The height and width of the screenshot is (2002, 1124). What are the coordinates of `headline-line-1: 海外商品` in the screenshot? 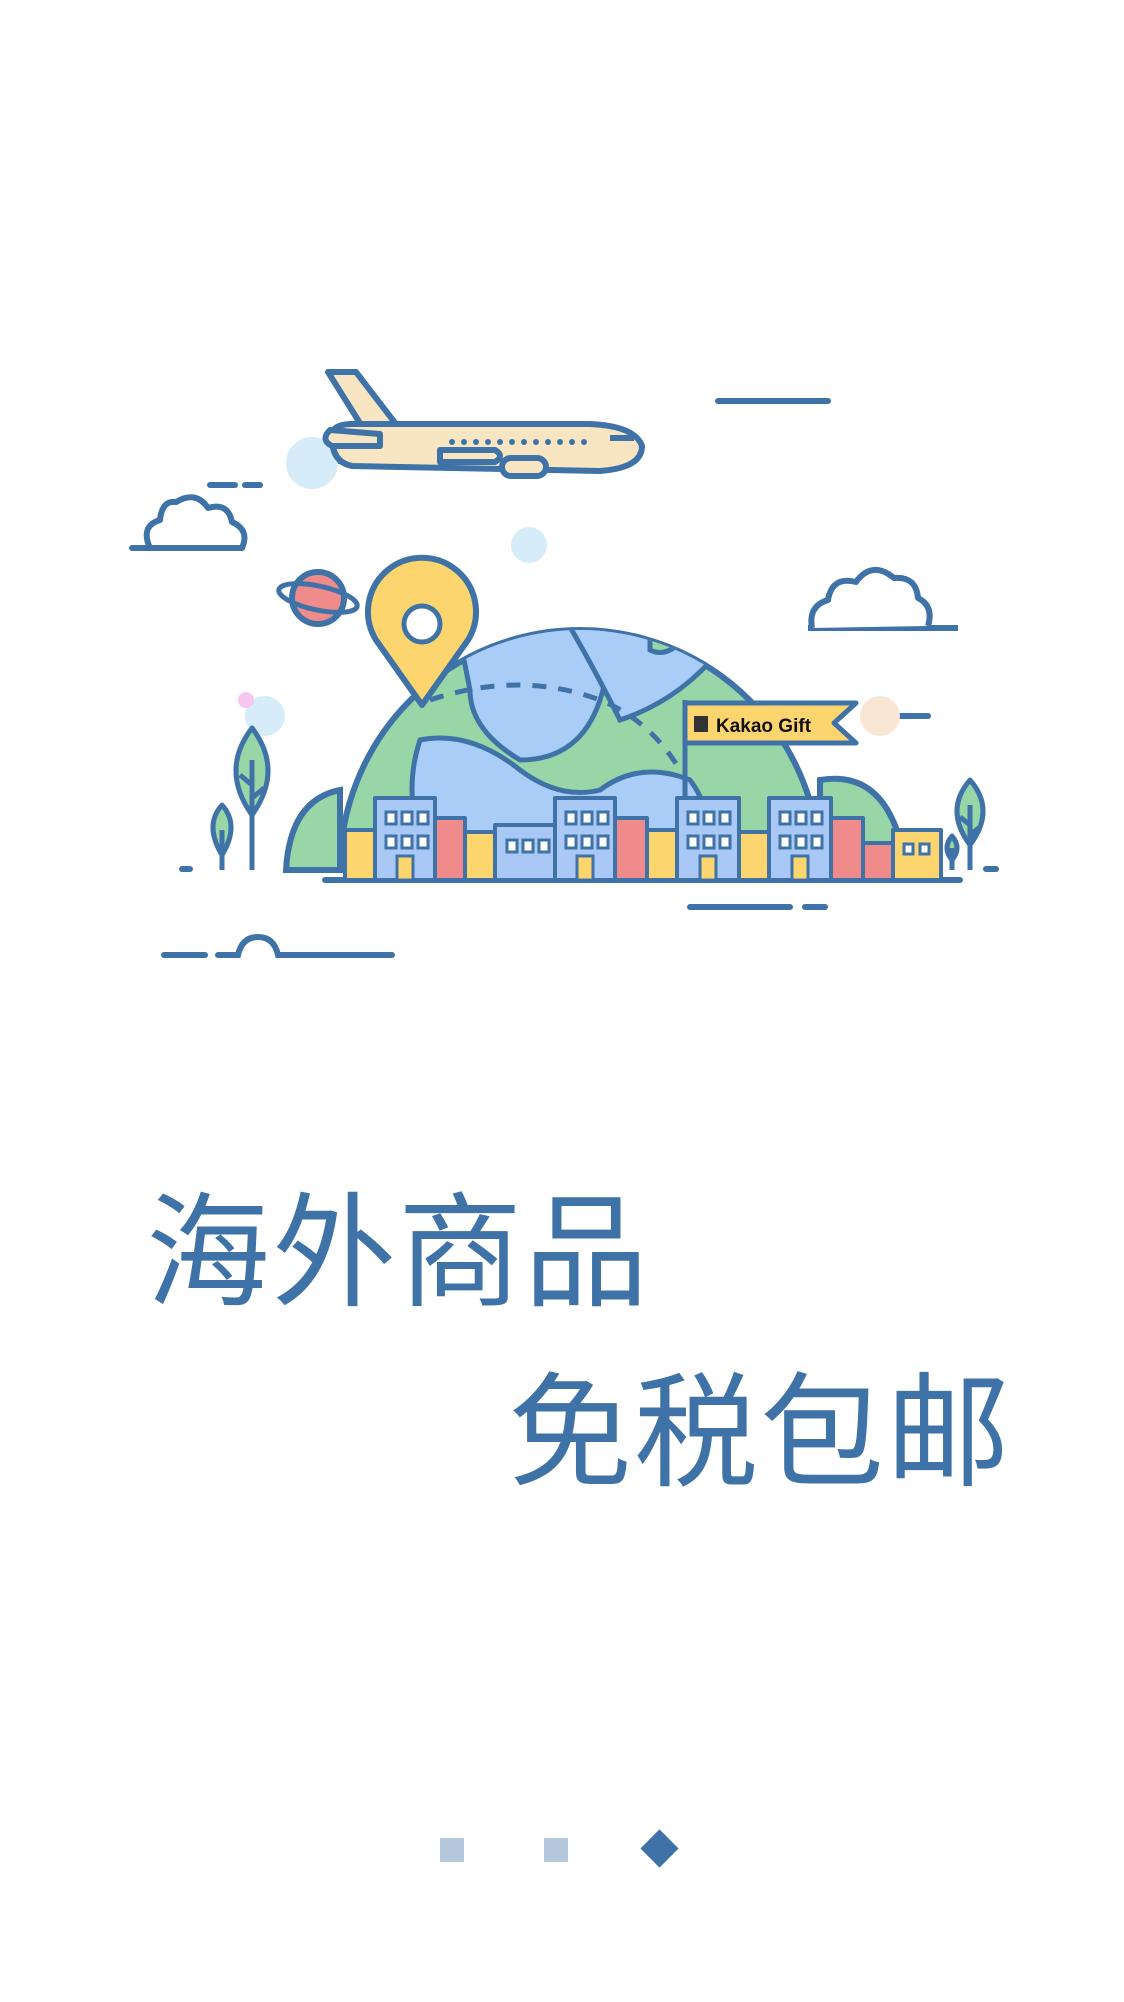 It's located at (398, 1254).